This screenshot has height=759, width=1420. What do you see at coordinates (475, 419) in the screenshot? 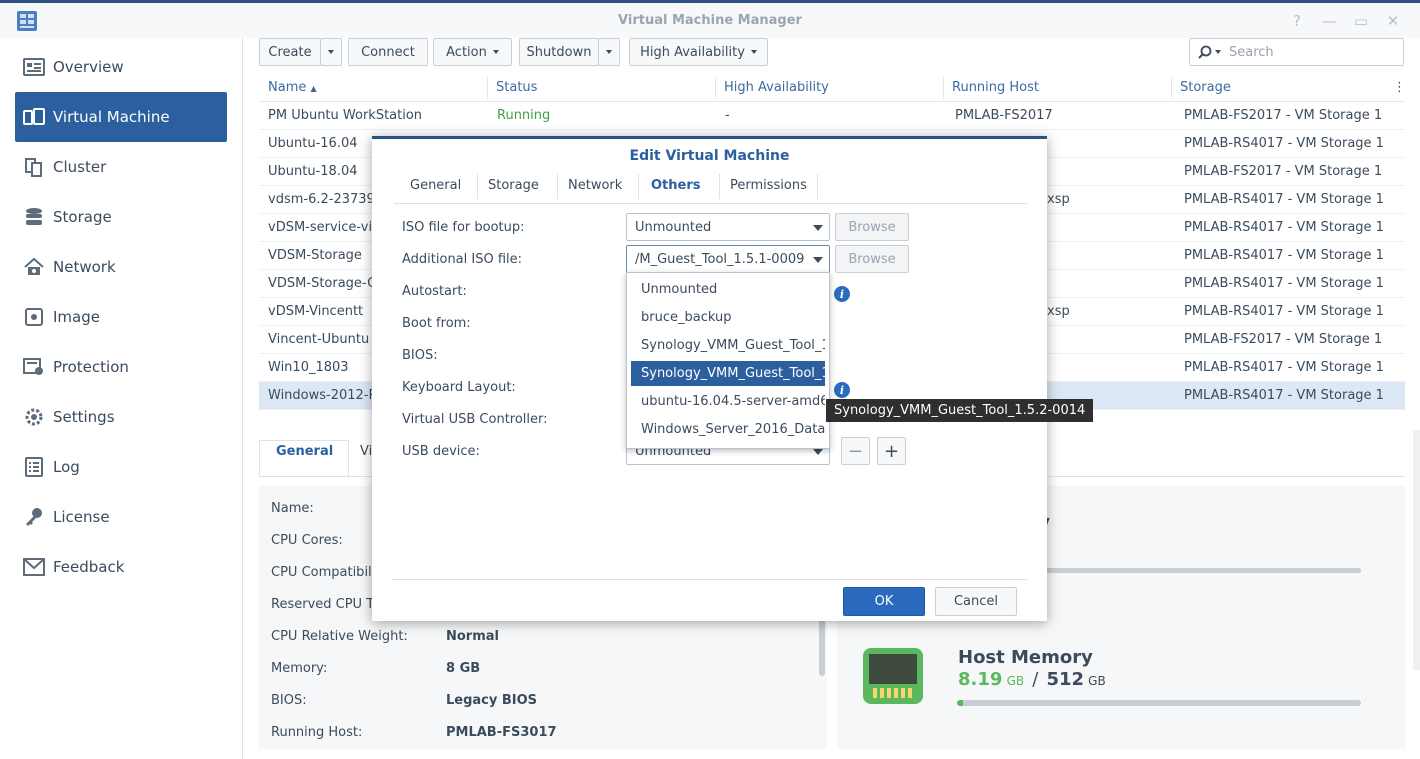
I see `usb-controller-label: Virtual USB Controller:` at bounding box center [475, 419].